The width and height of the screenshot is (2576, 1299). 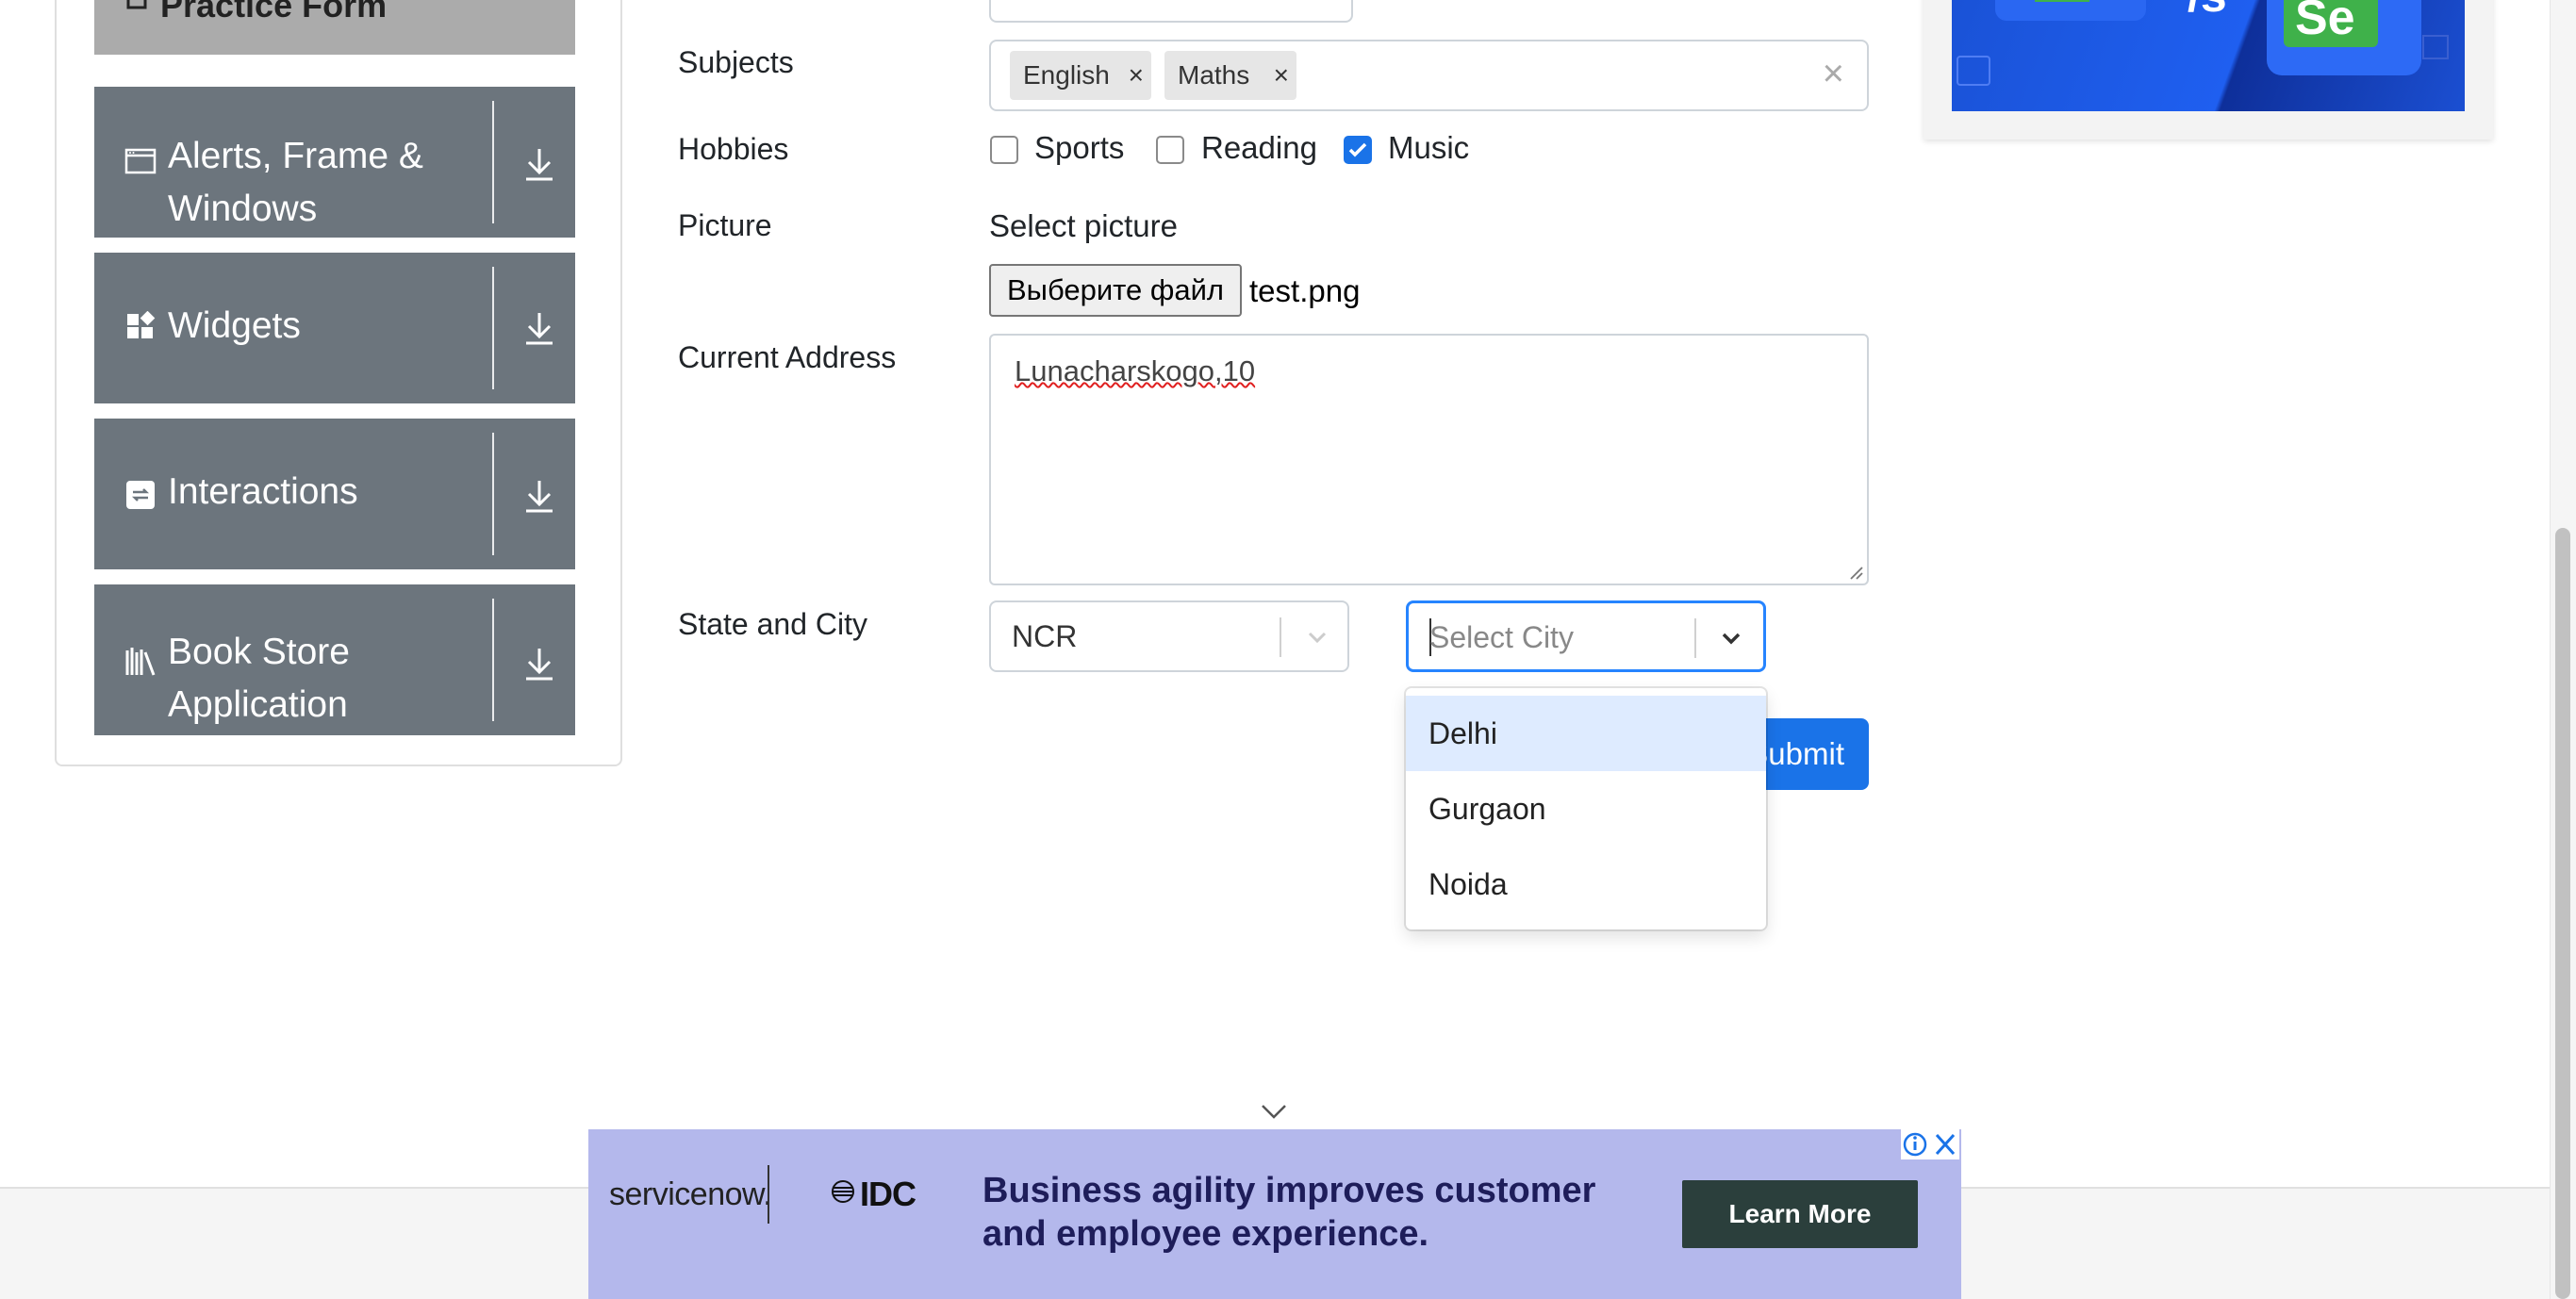 I want to click on mobile-input, so click(x=1171, y=11).